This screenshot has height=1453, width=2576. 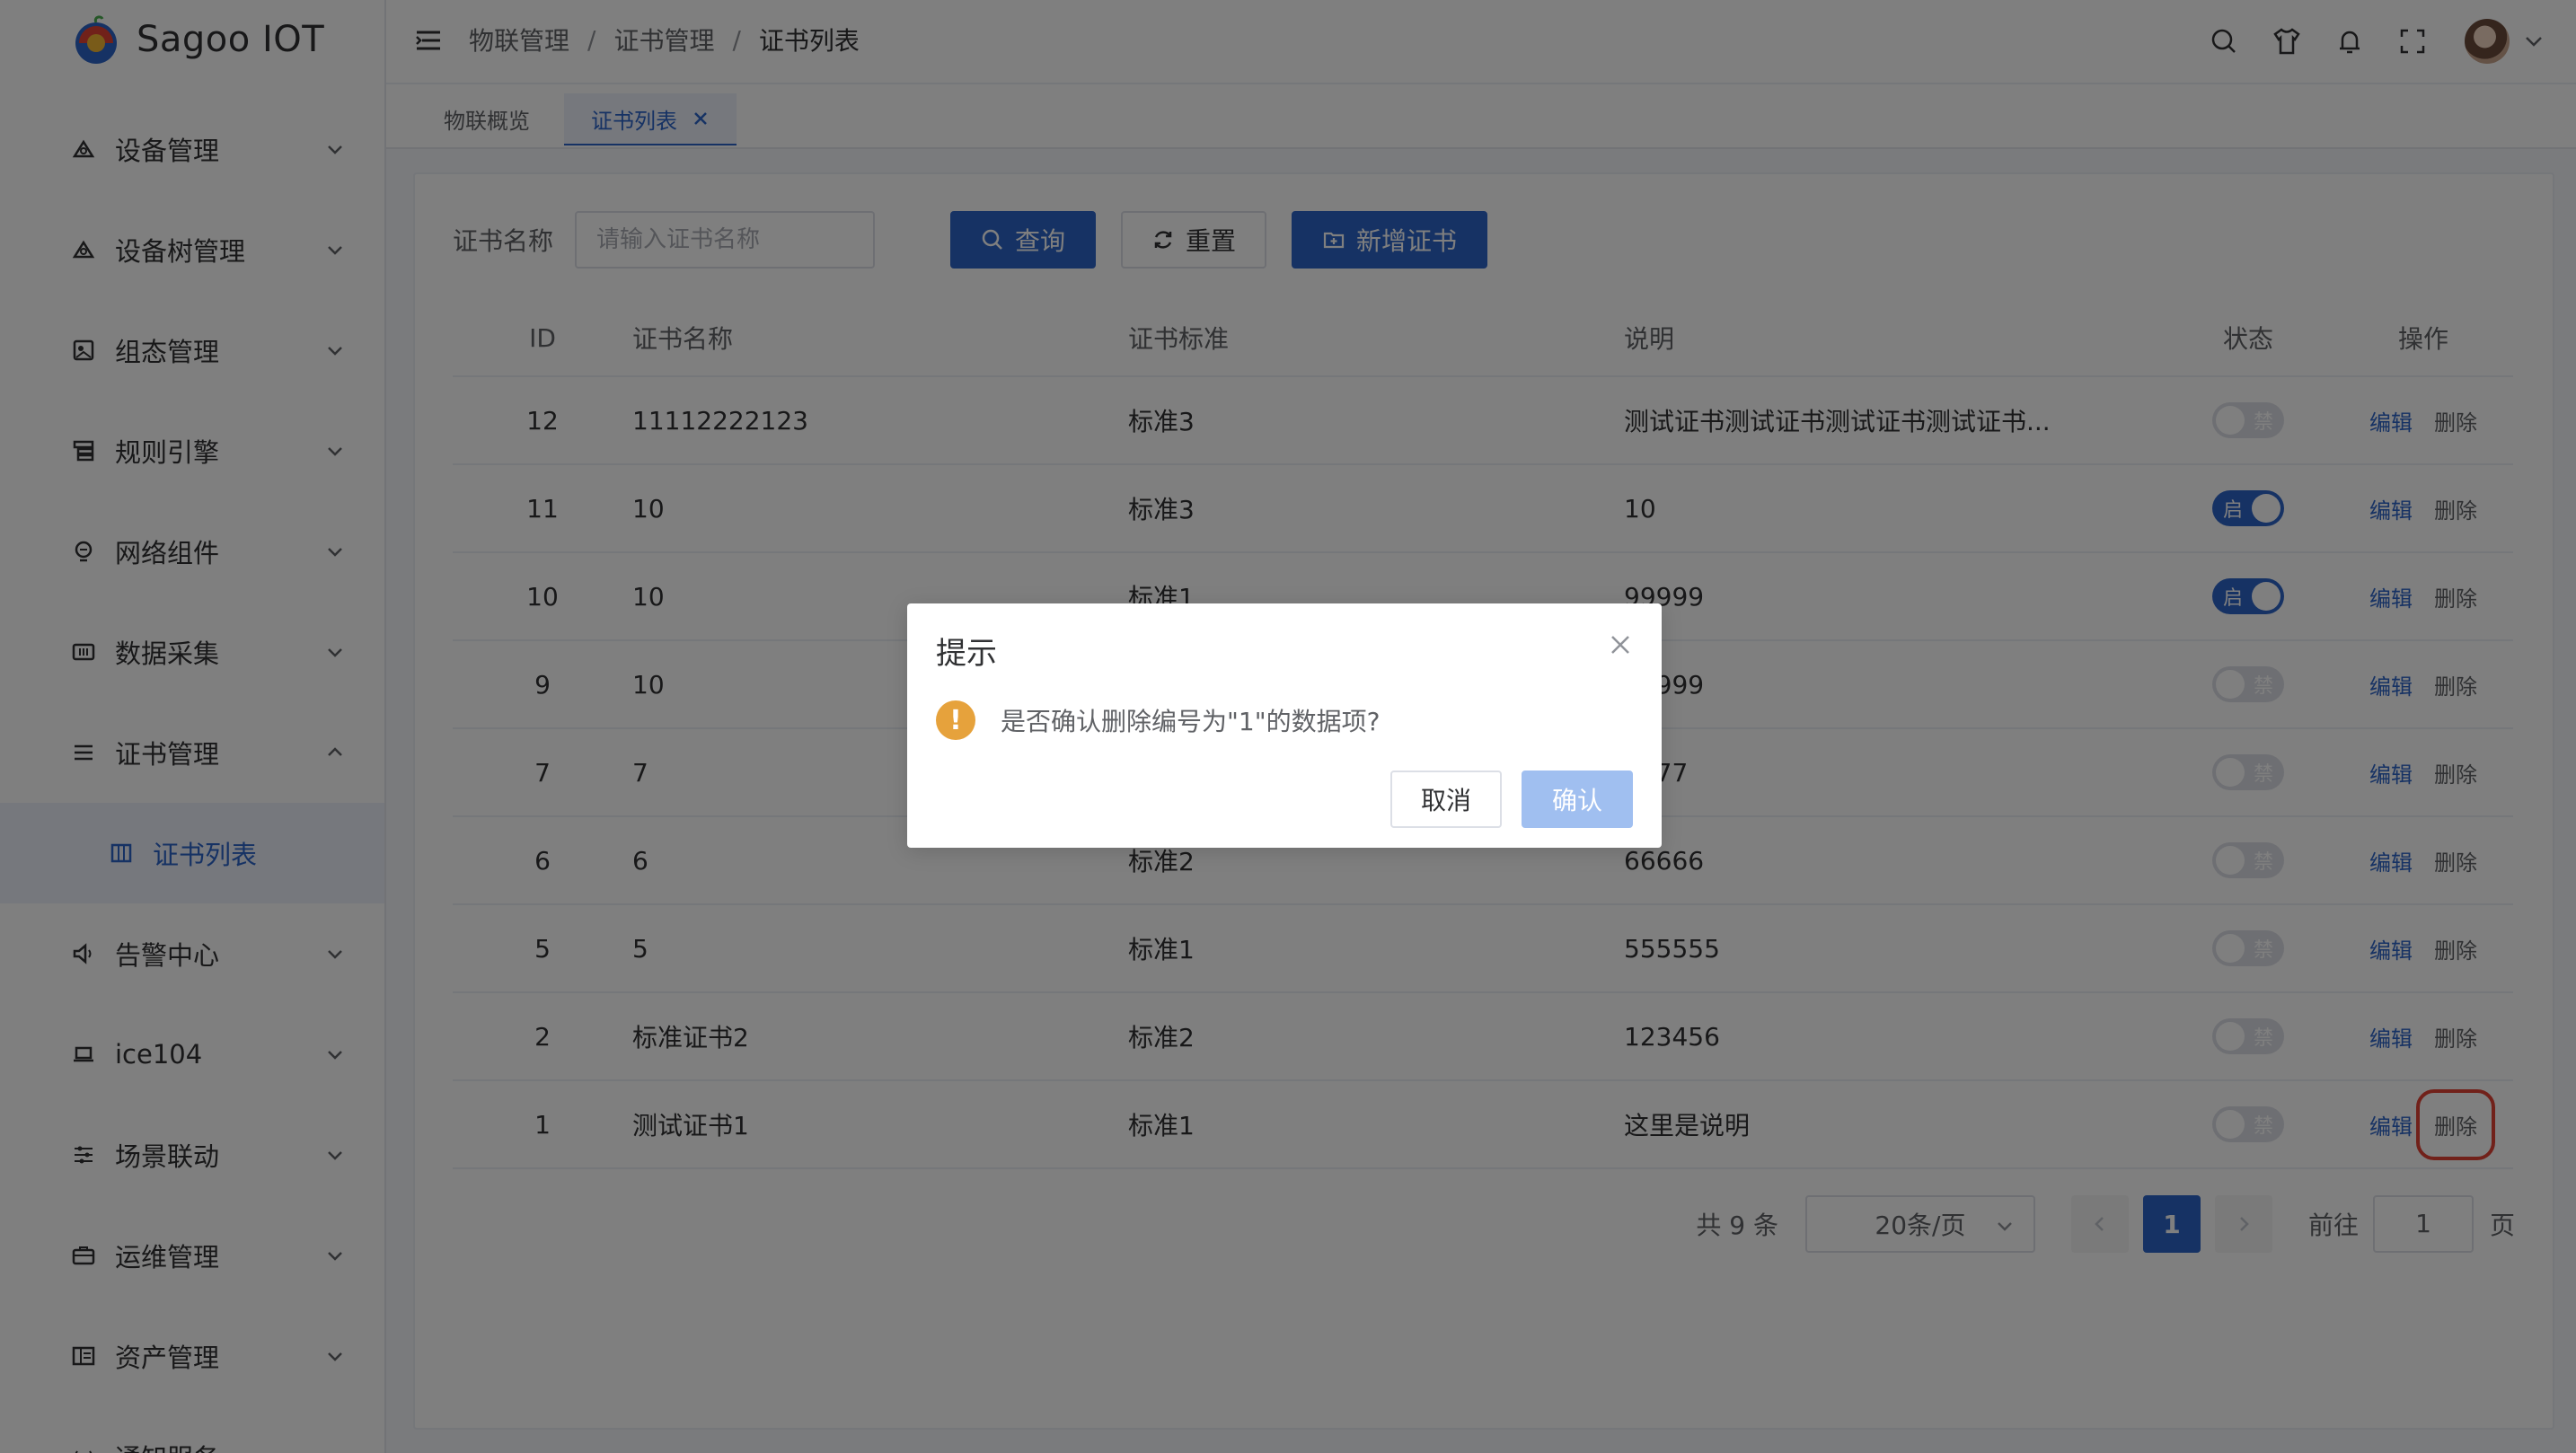 I want to click on dialog-title: 提示, so click(x=966, y=654).